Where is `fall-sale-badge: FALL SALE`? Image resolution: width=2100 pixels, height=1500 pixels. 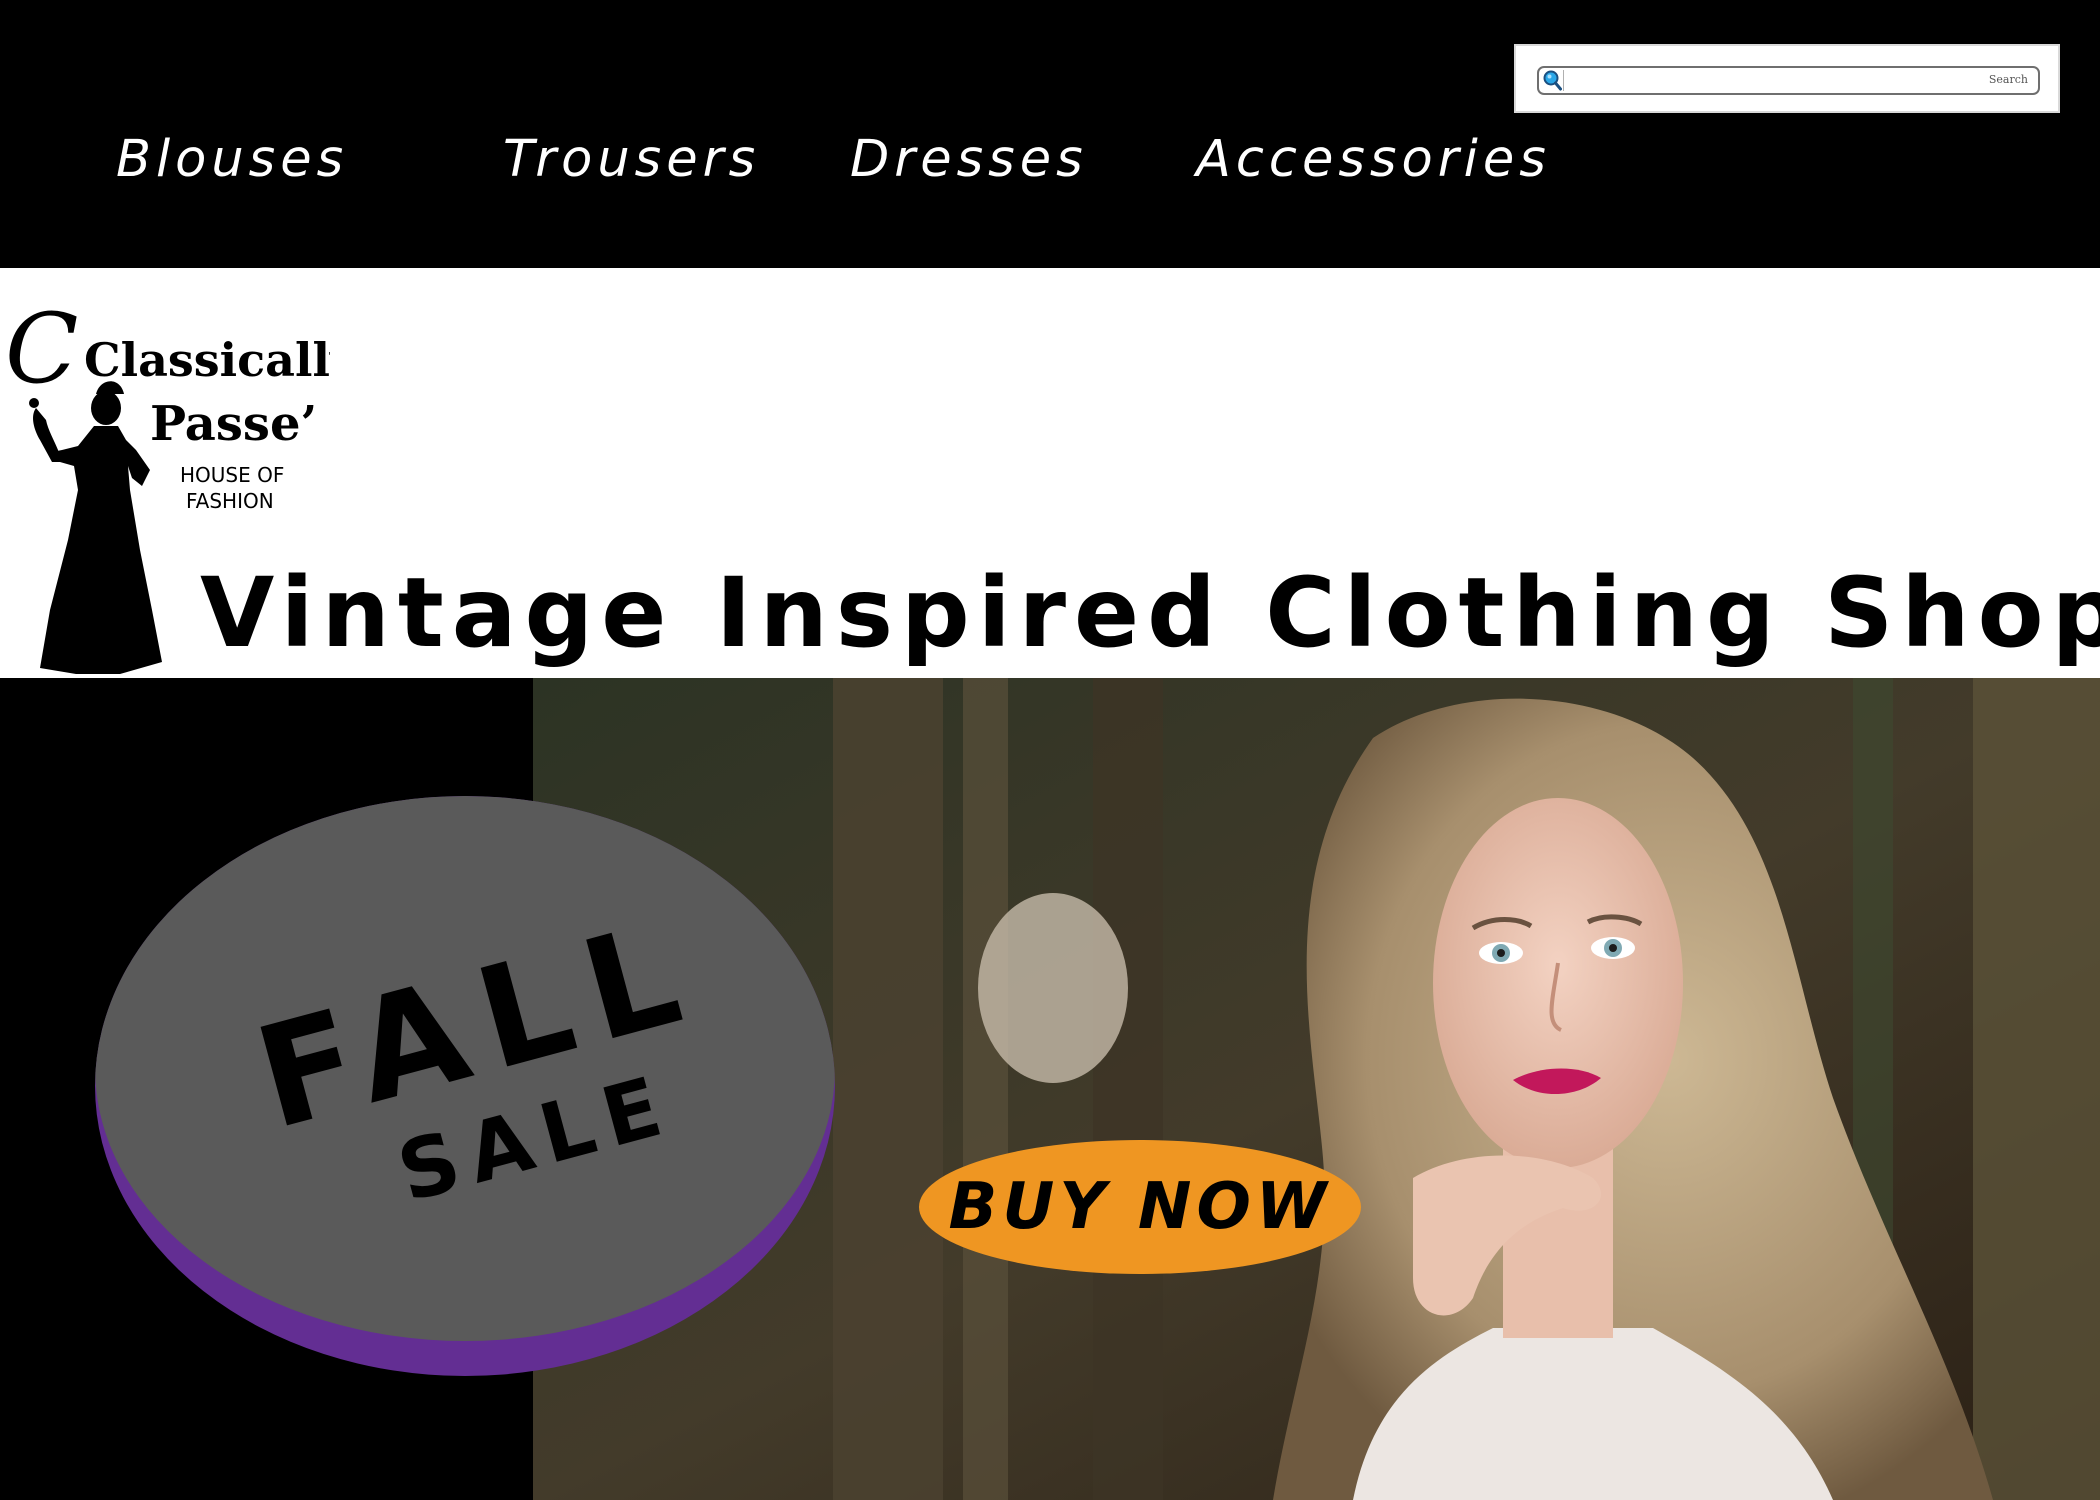
fall-sale-badge: FALL SALE is located at coordinates (465, 1086).